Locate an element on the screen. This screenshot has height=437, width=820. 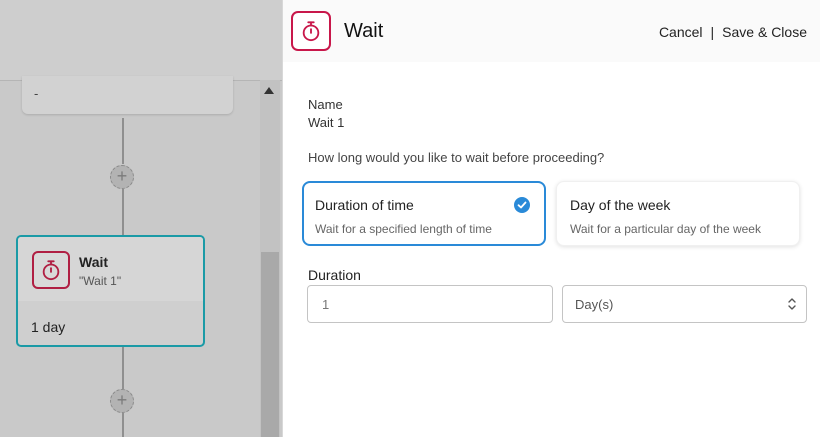
option-title: Duration of time is located at coordinates (364, 205).